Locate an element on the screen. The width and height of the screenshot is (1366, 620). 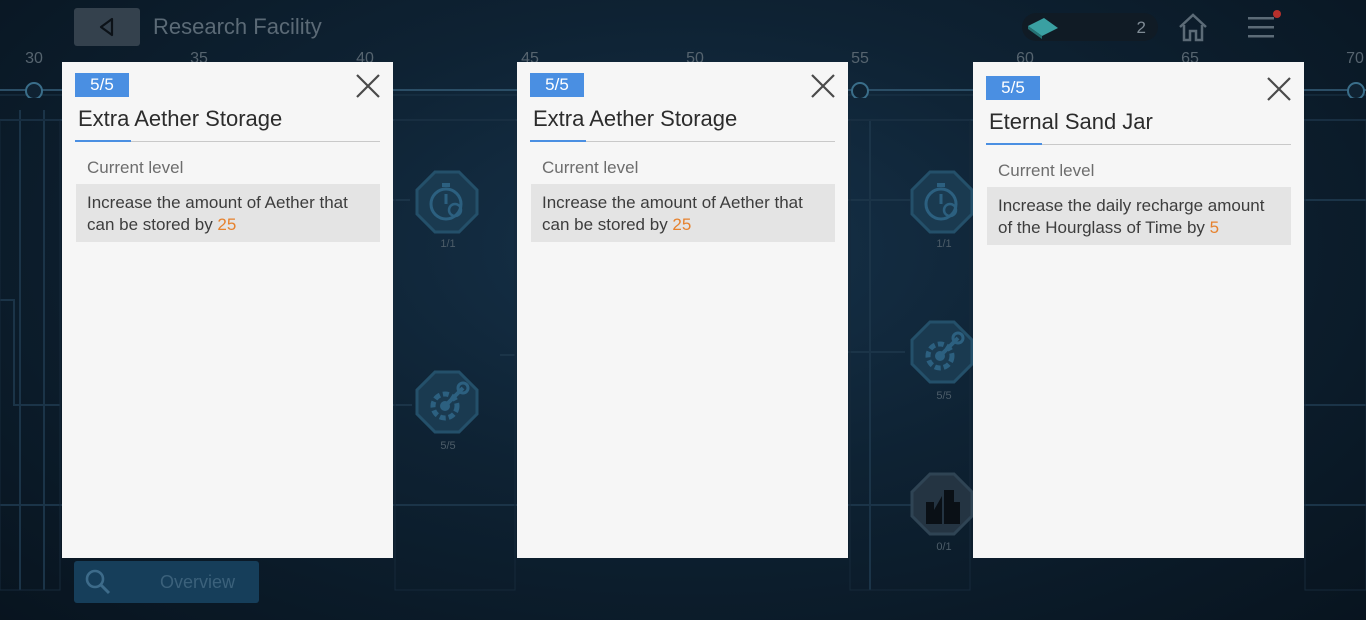
back-button is located at coordinates (107, 27).